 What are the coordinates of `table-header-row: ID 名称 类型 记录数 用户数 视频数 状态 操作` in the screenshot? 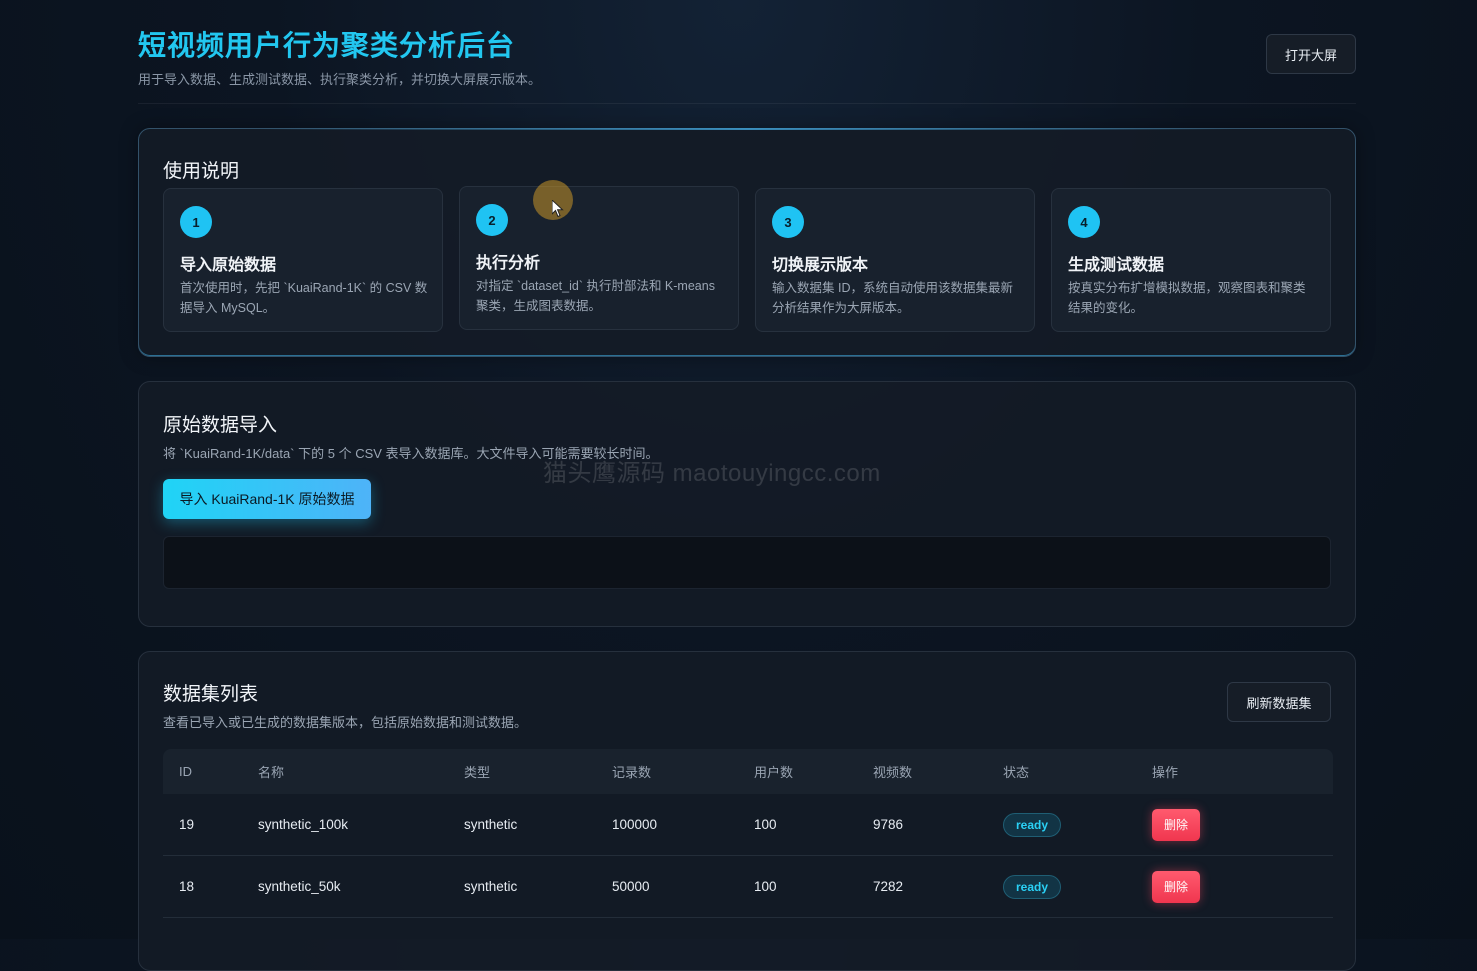 It's located at (748, 771).